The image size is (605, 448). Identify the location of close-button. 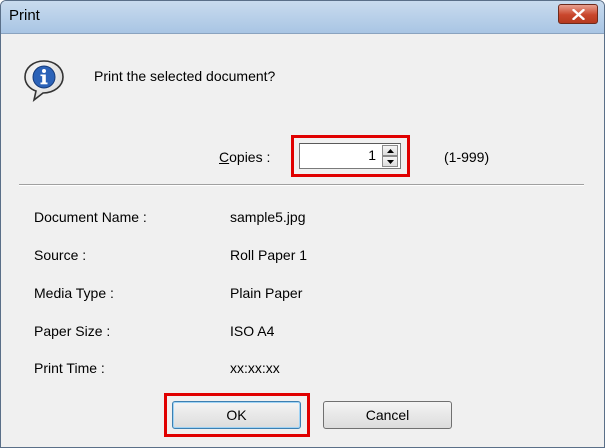
(578, 14).